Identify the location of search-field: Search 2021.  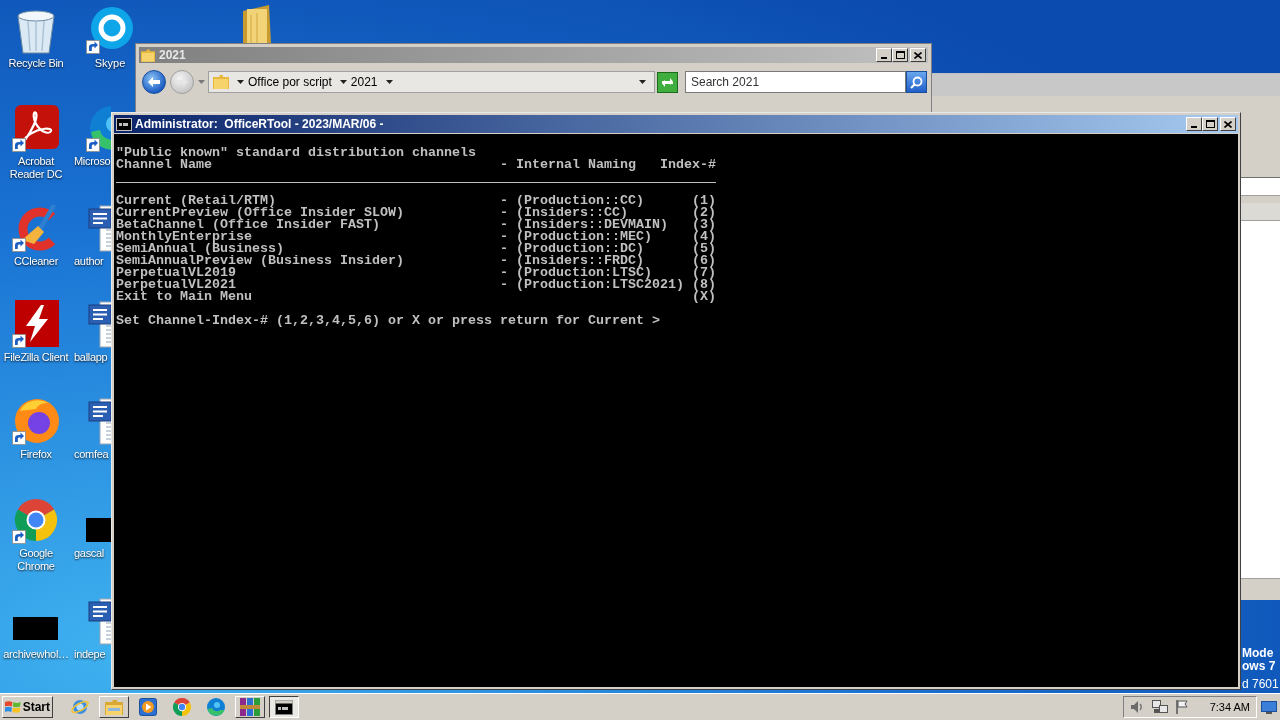
(795, 82).